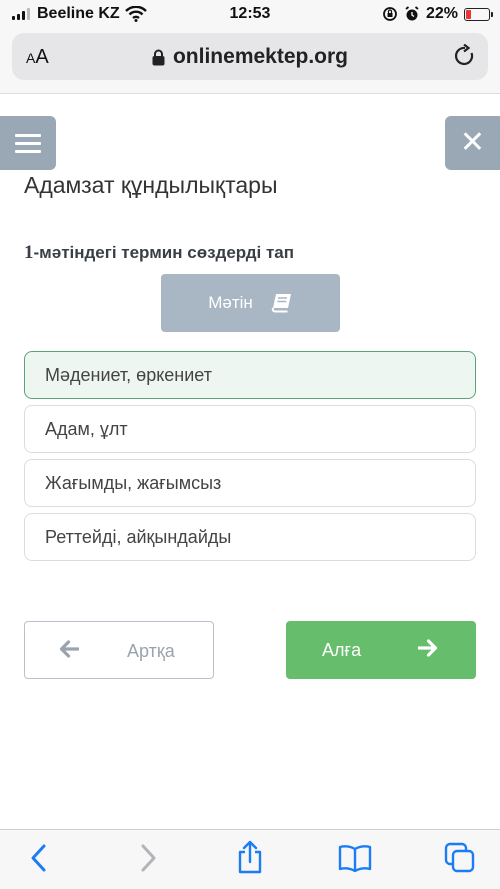  What do you see at coordinates (119, 650) in the screenshot?
I see `back-button: Артқа` at bounding box center [119, 650].